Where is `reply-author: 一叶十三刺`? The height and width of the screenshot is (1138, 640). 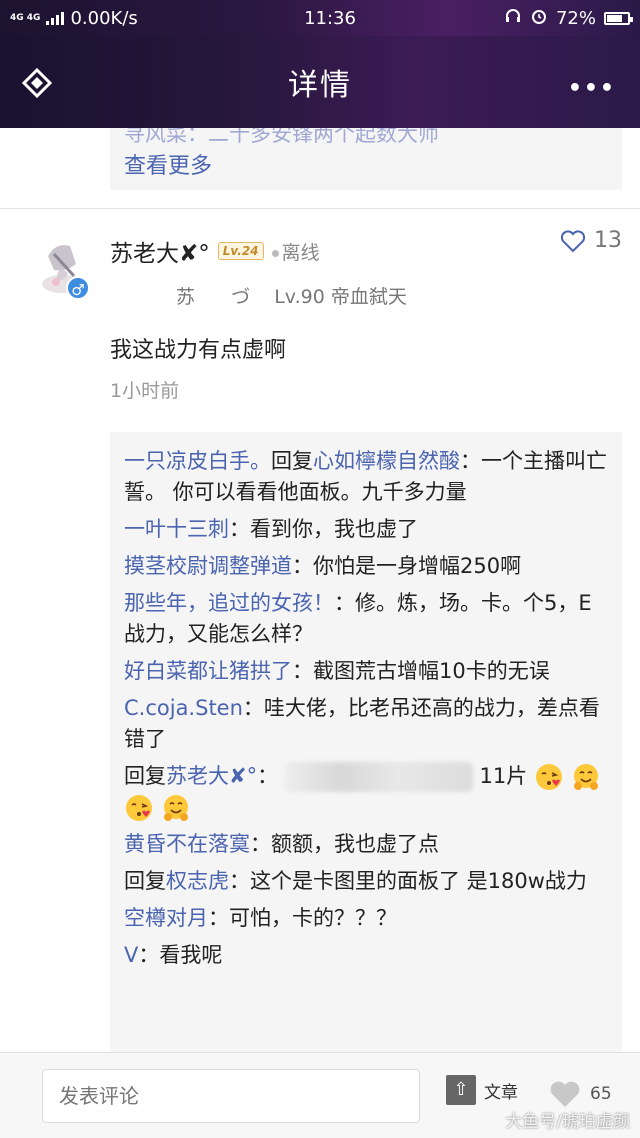
reply-author: 一叶十三刺 is located at coordinates (176, 529).